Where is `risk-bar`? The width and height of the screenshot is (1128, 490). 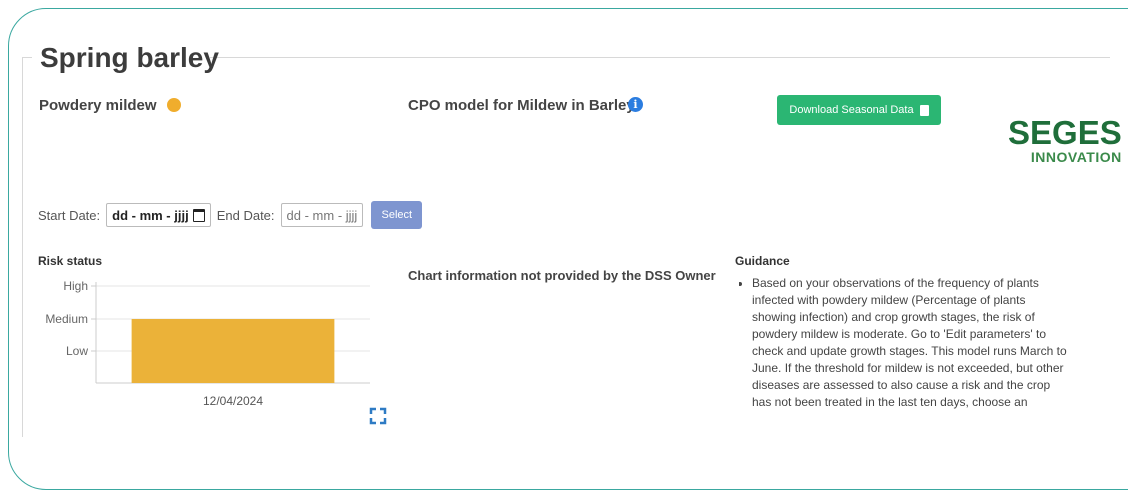
risk-bar is located at coordinates (233, 351).